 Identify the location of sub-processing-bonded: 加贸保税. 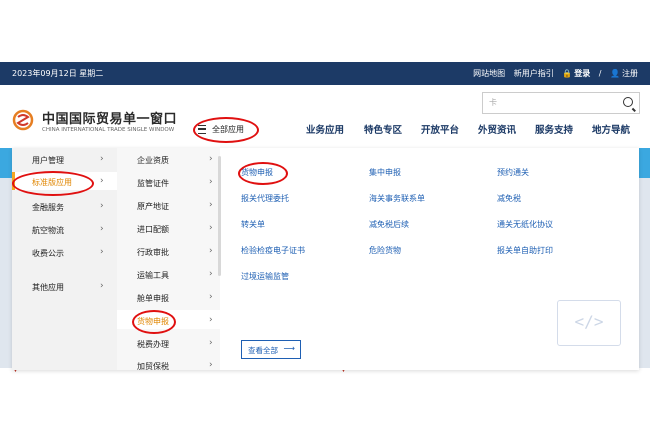
(153, 366).